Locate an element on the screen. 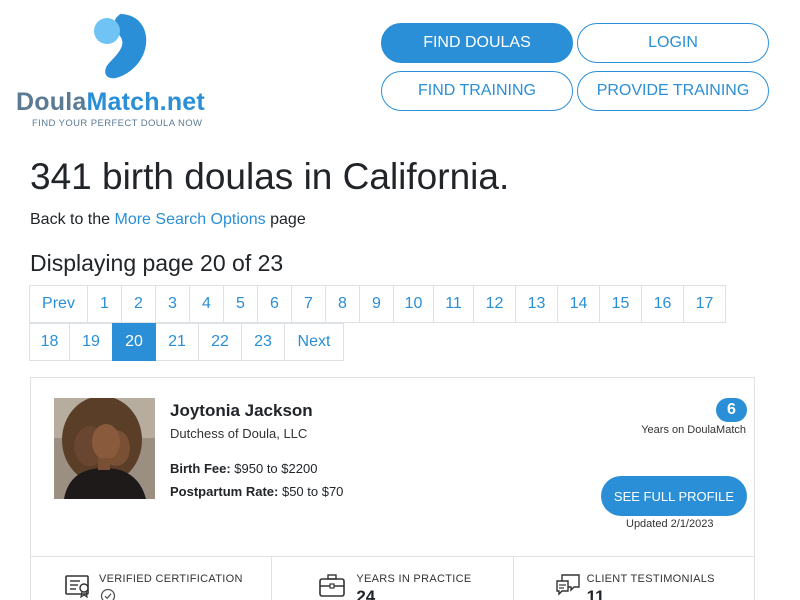 Image resolution: width=800 pixels, height=600 pixels. updated-date: Updated 2/1/2023 is located at coordinates (670, 524).